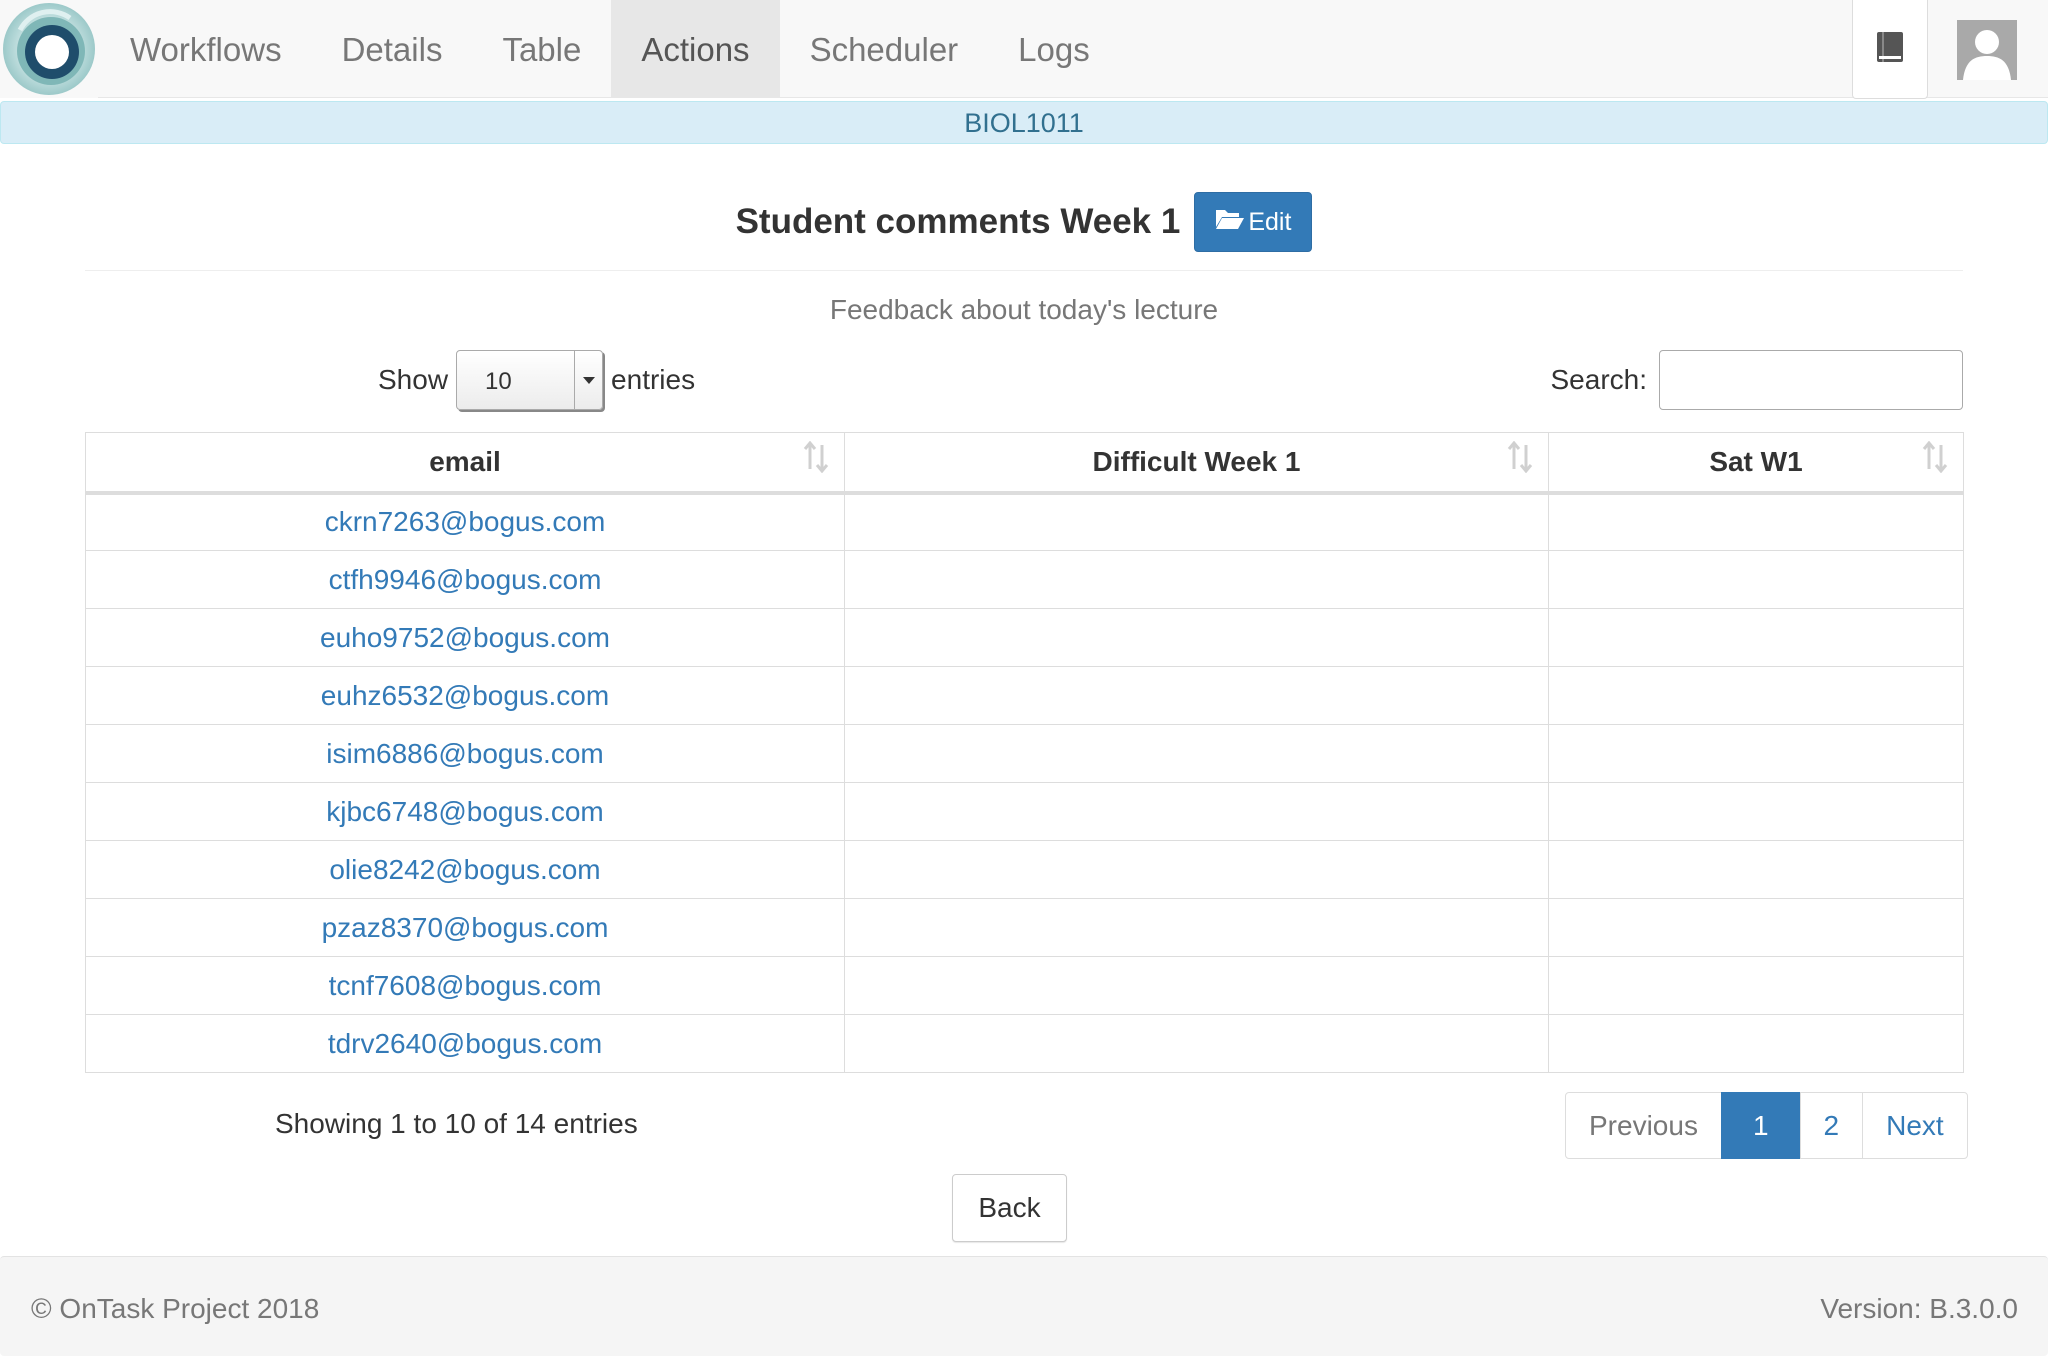  I want to click on previous-page-button: Previous, so click(1643, 1125).